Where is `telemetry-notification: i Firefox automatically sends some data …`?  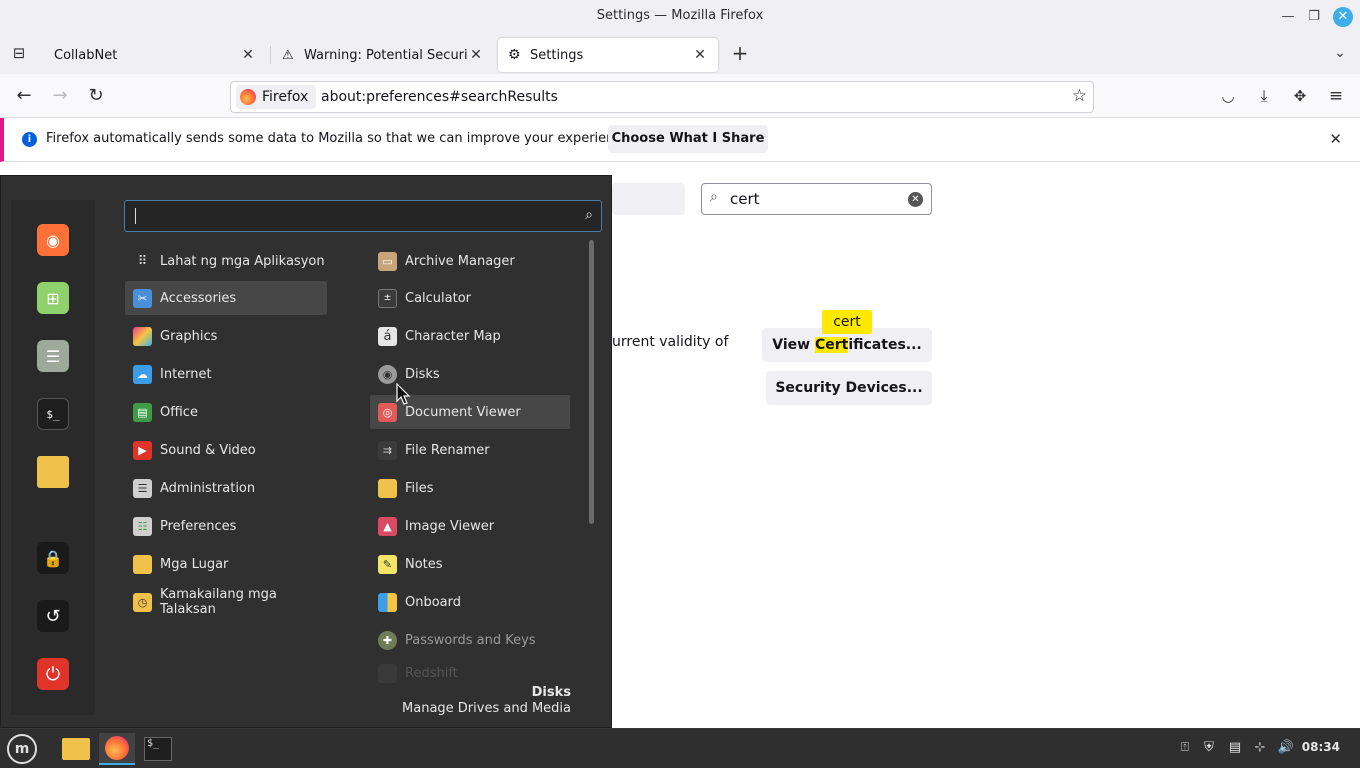
telemetry-notification: i Firefox automatically sends some data … is located at coordinates (680, 140).